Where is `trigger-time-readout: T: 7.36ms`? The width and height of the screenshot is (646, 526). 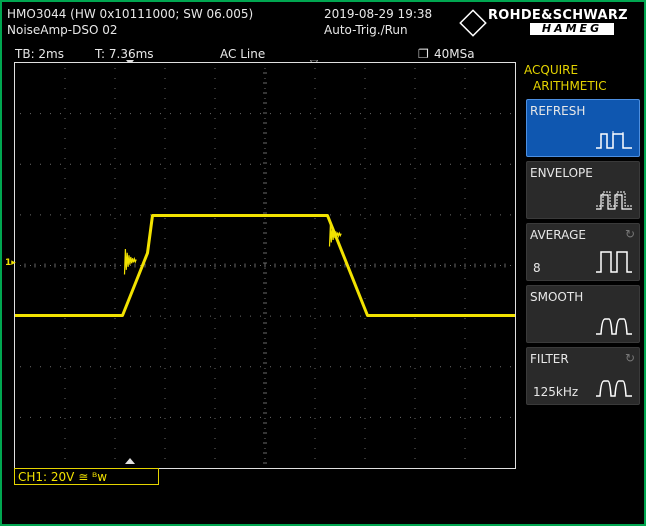 trigger-time-readout: T: 7.36ms is located at coordinates (124, 54).